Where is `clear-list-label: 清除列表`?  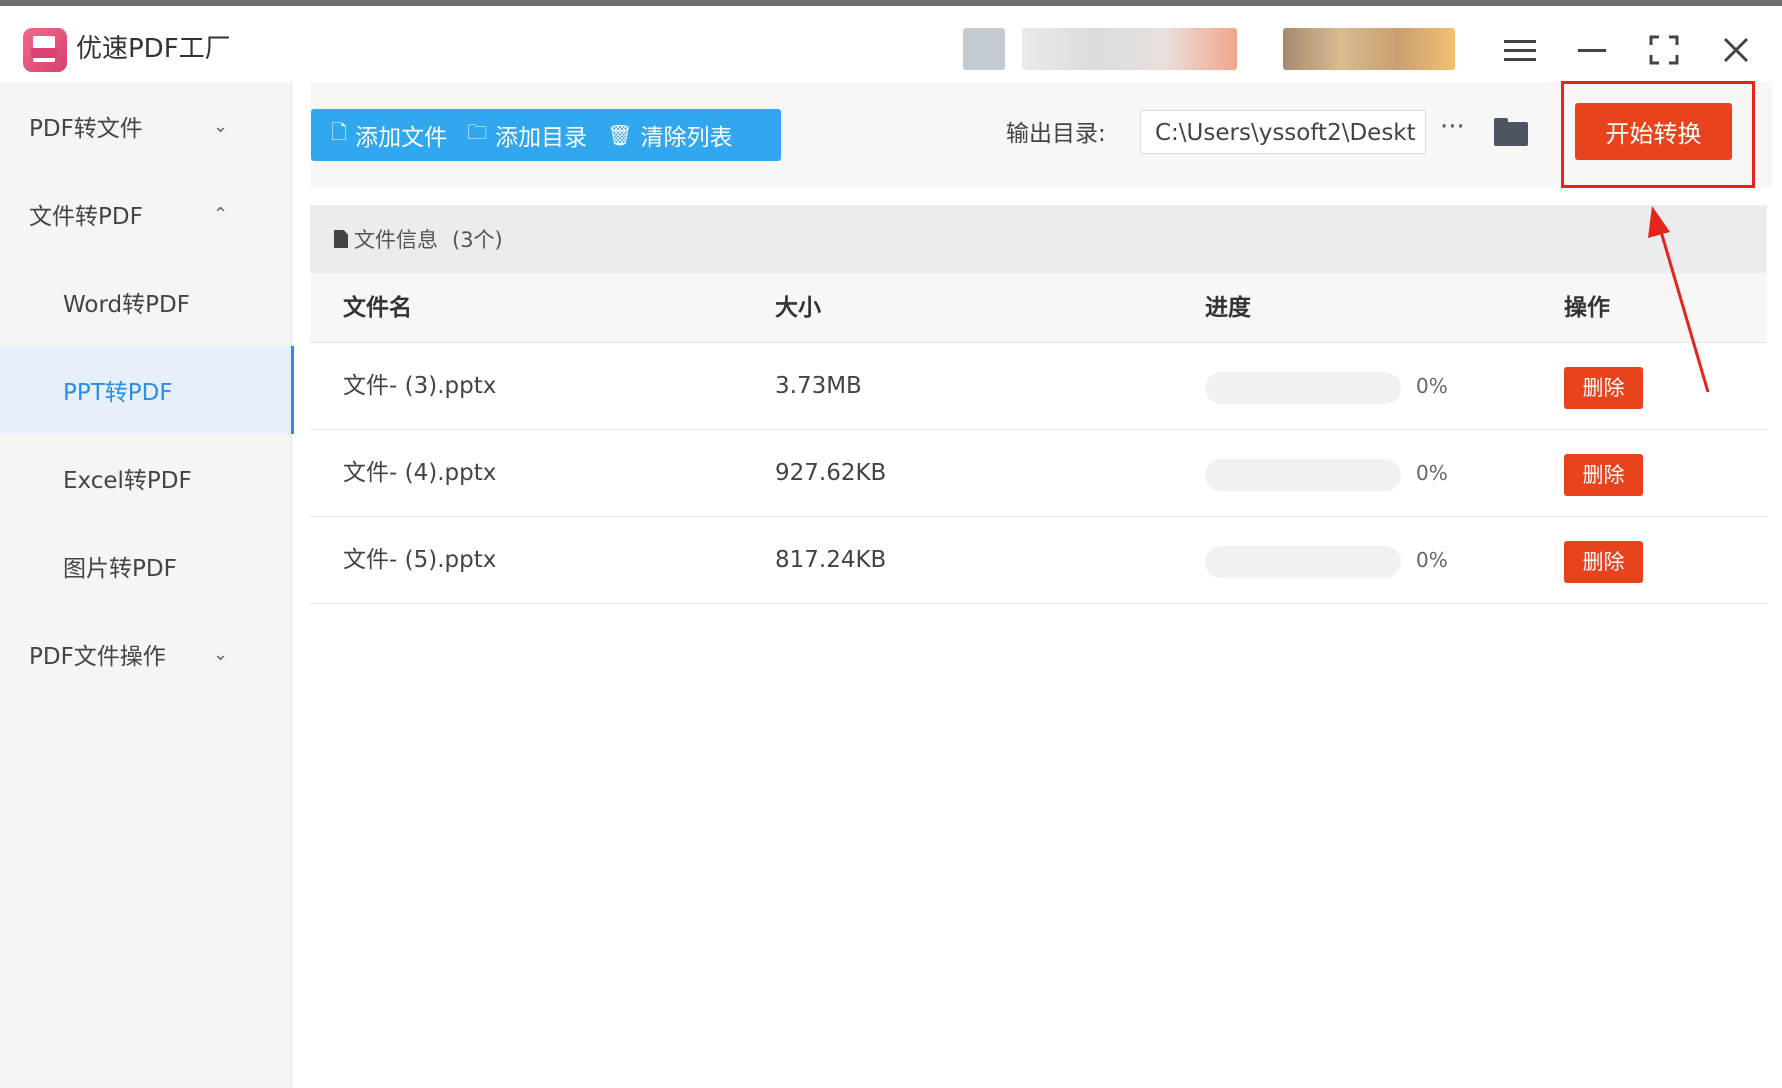 clear-list-label: 清除列表 is located at coordinates (686, 138).